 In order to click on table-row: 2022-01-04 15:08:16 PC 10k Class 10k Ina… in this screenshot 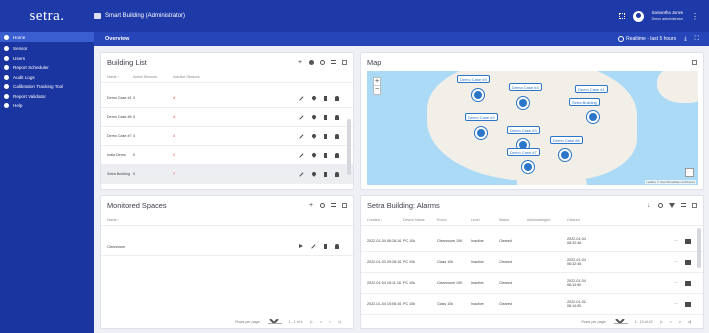, I will do `click(532, 304)`.